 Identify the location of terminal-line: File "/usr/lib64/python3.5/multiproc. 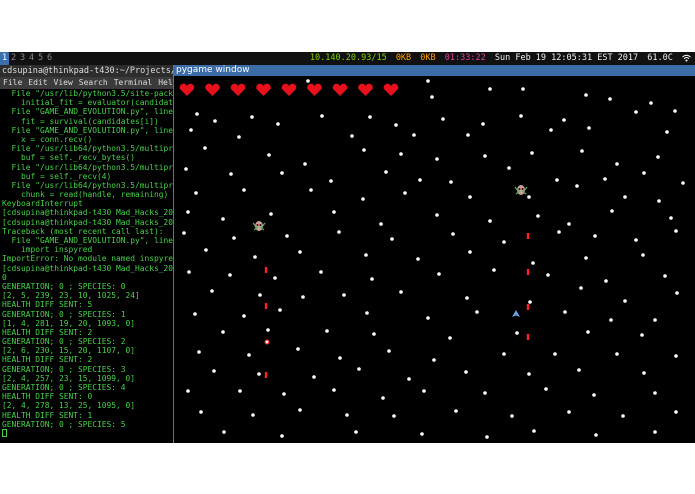
(88, 149).